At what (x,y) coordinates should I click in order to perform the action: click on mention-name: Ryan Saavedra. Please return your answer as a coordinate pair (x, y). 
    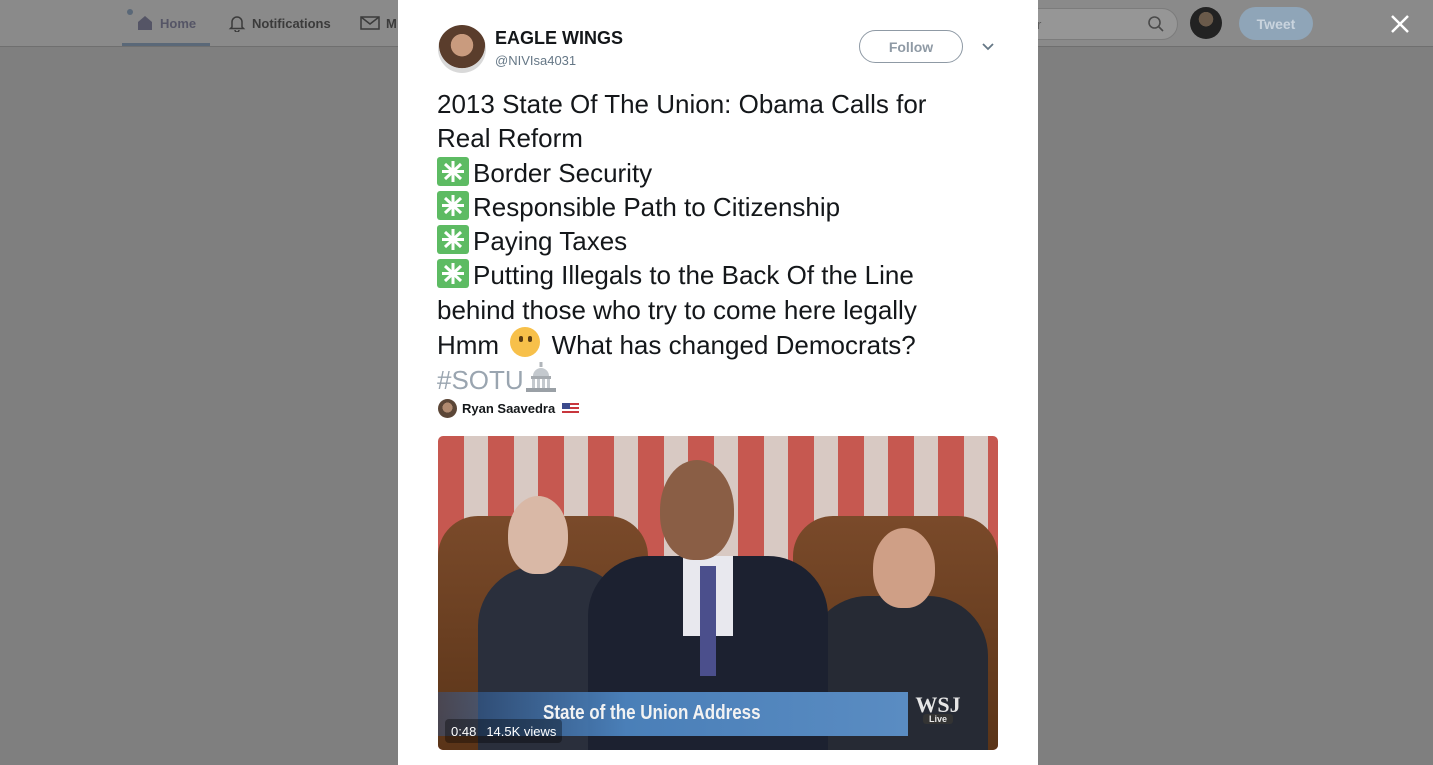
    Looking at the image, I should click on (509, 408).